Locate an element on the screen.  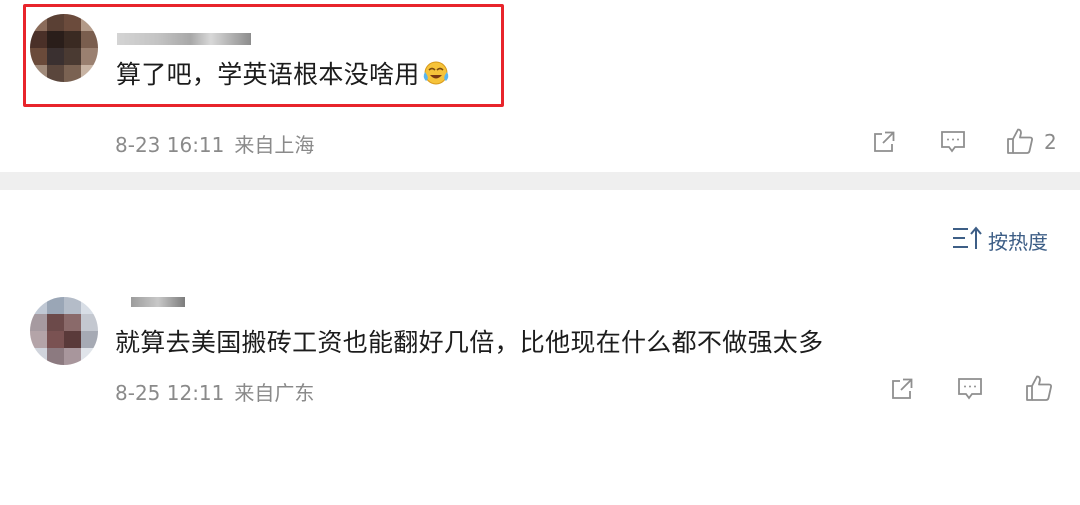
comment-meta: 8-25 12:11 来自广东 is located at coordinates (214, 391).